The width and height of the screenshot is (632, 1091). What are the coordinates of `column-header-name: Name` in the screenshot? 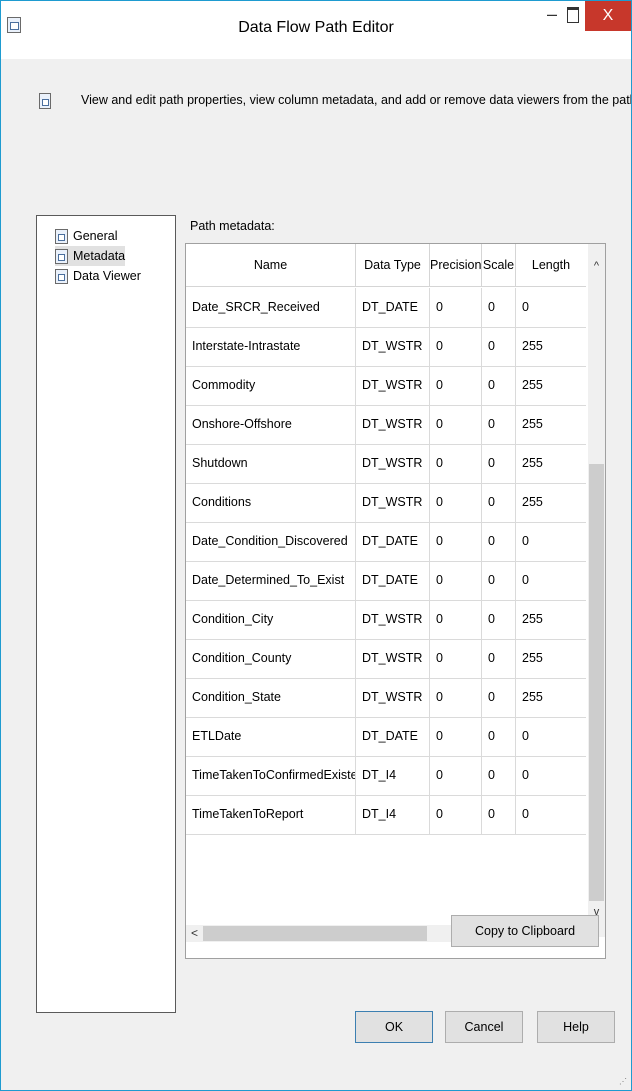 It's located at (271, 265).